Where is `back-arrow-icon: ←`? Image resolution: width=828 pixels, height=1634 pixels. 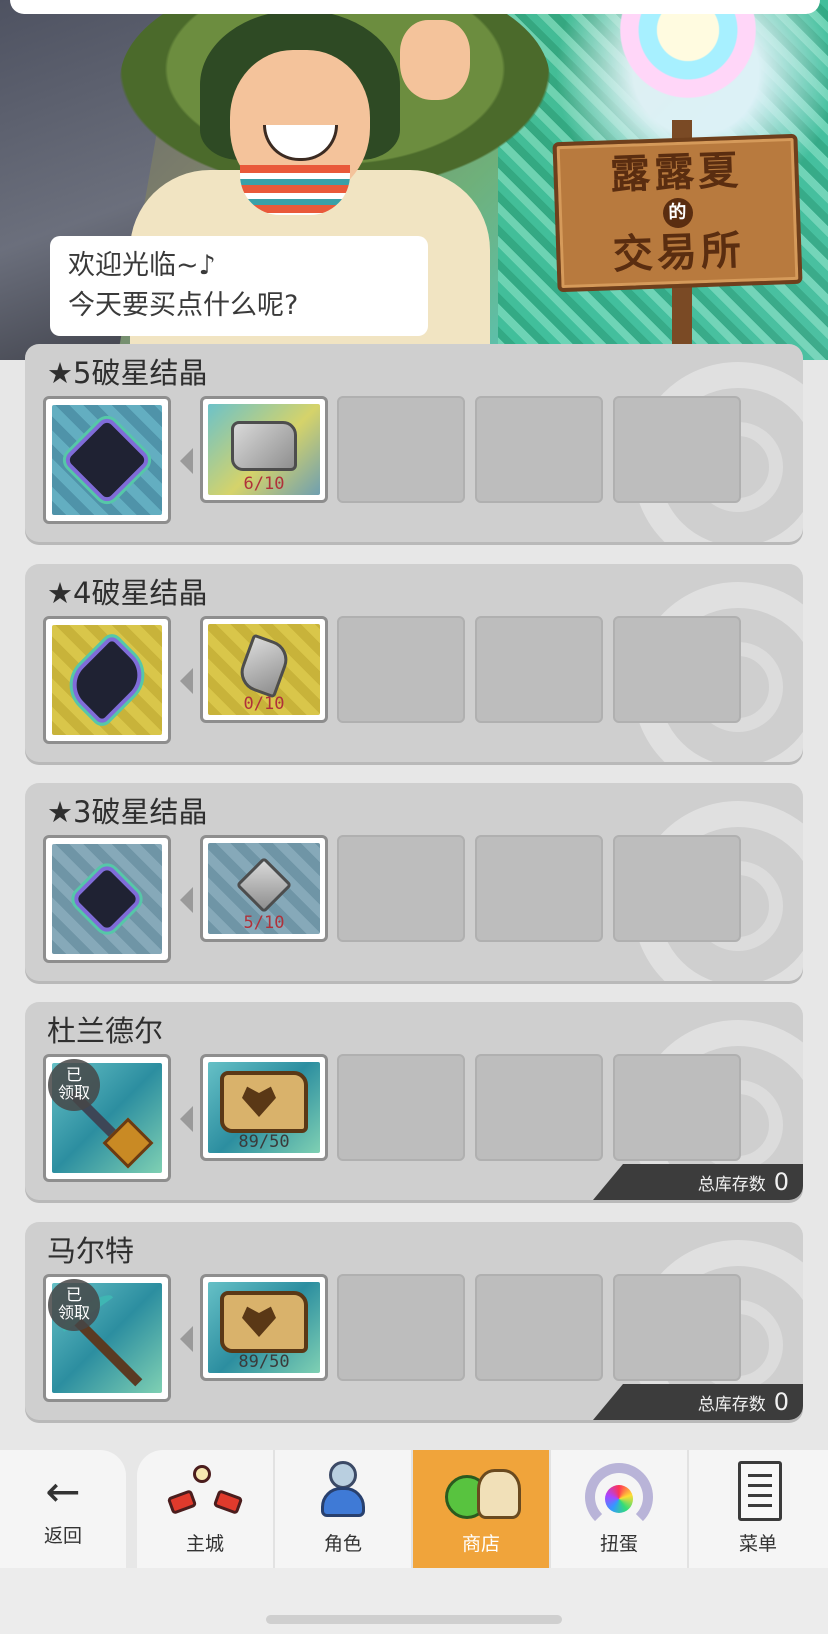
back-arrow-icon: ← is located at coordinates (63, 1491).